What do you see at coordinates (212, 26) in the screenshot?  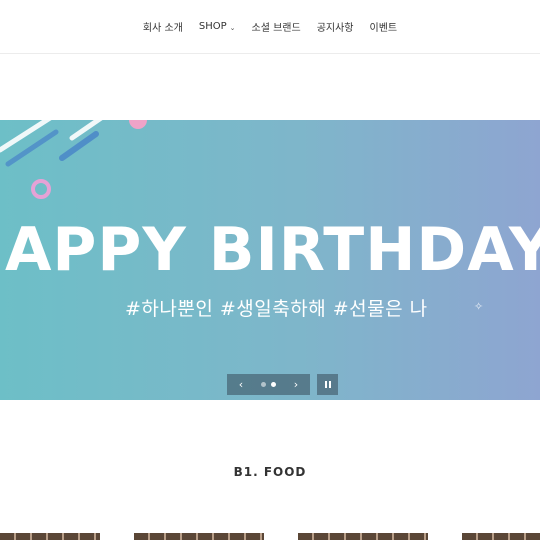 I see `nav-item-label: SHOP` at bounding box center [212, 26].